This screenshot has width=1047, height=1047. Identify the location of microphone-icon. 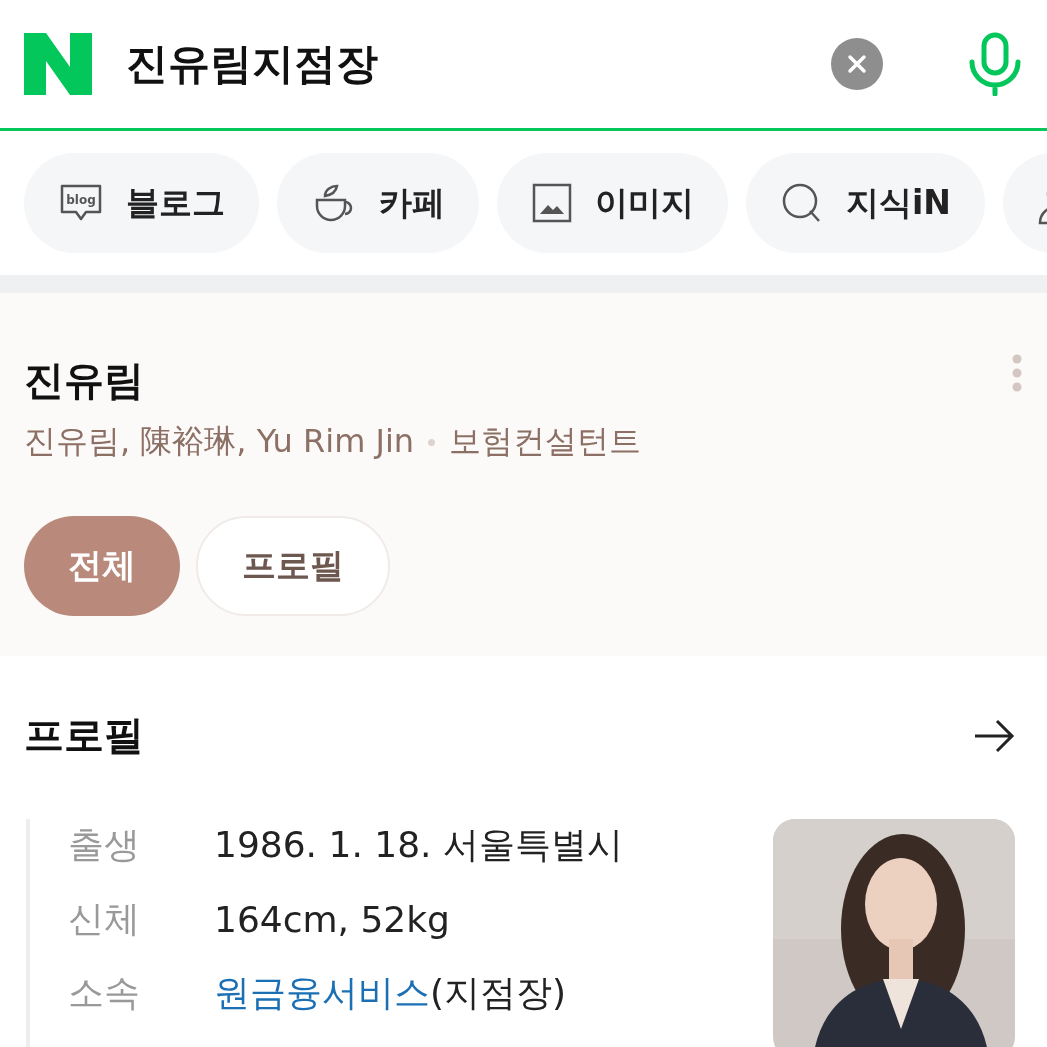
(995, 64).